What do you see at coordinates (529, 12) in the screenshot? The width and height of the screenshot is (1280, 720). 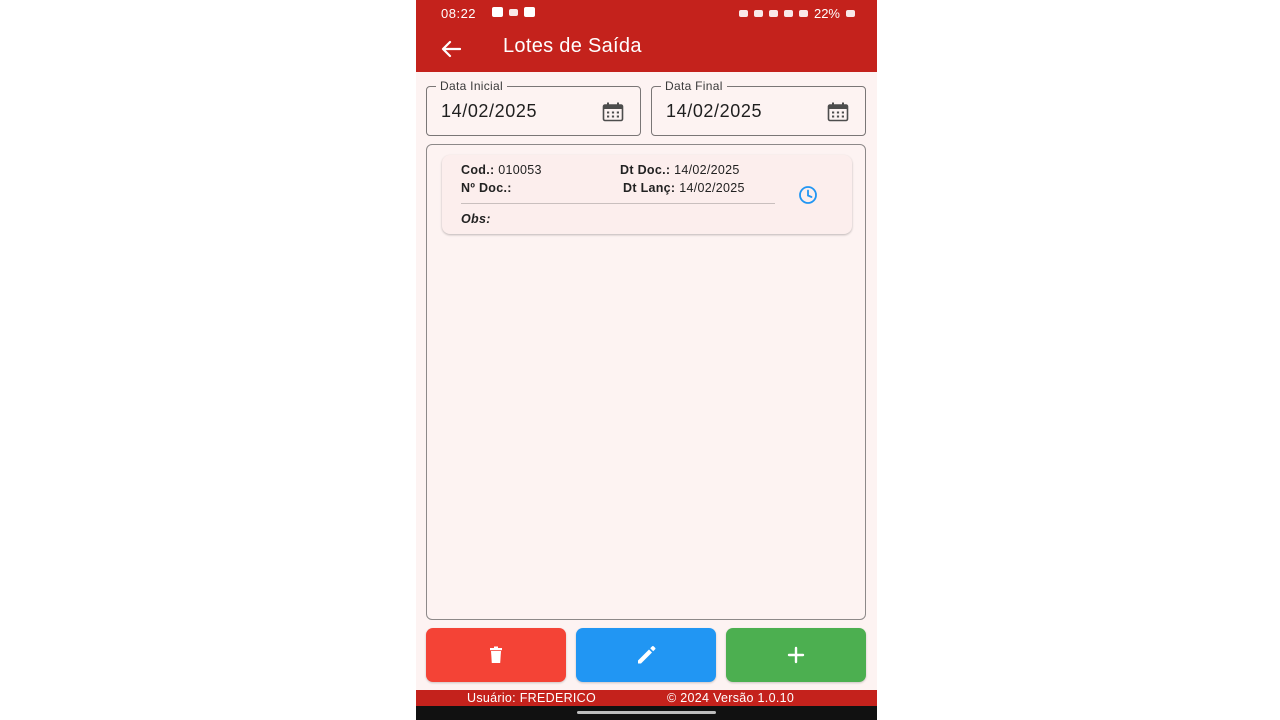 I see `check-icon` at bounding box center [529, 12].